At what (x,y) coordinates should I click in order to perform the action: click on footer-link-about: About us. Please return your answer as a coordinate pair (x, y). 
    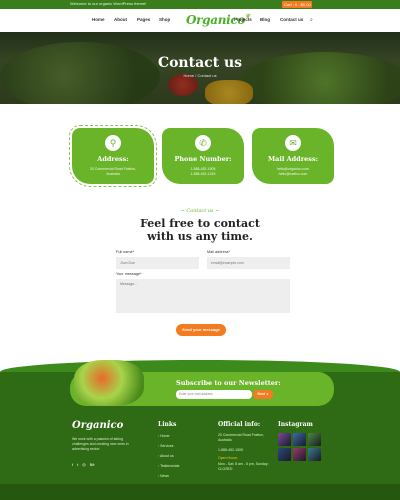
    Looking at the image, I should click on (166, 456).